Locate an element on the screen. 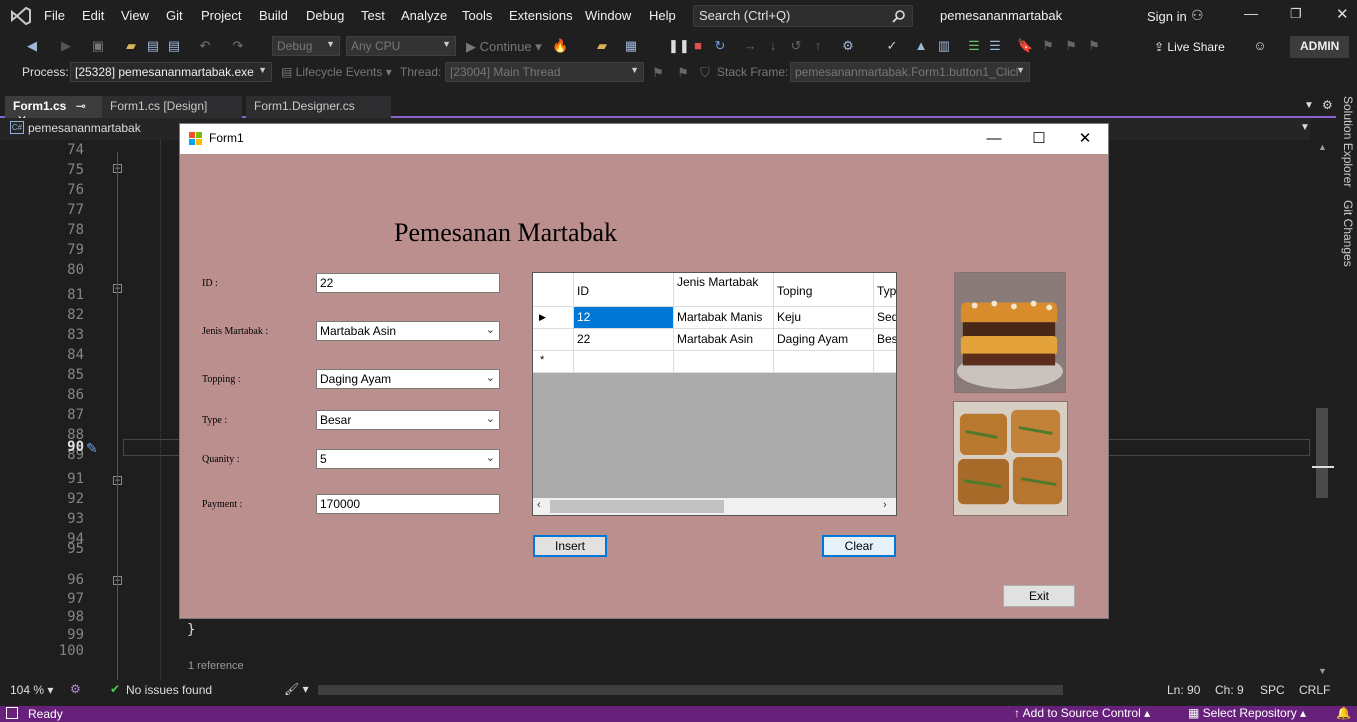 The image size is (1357, 722). stop-icon: ■ is located at coordinates (698, 46).